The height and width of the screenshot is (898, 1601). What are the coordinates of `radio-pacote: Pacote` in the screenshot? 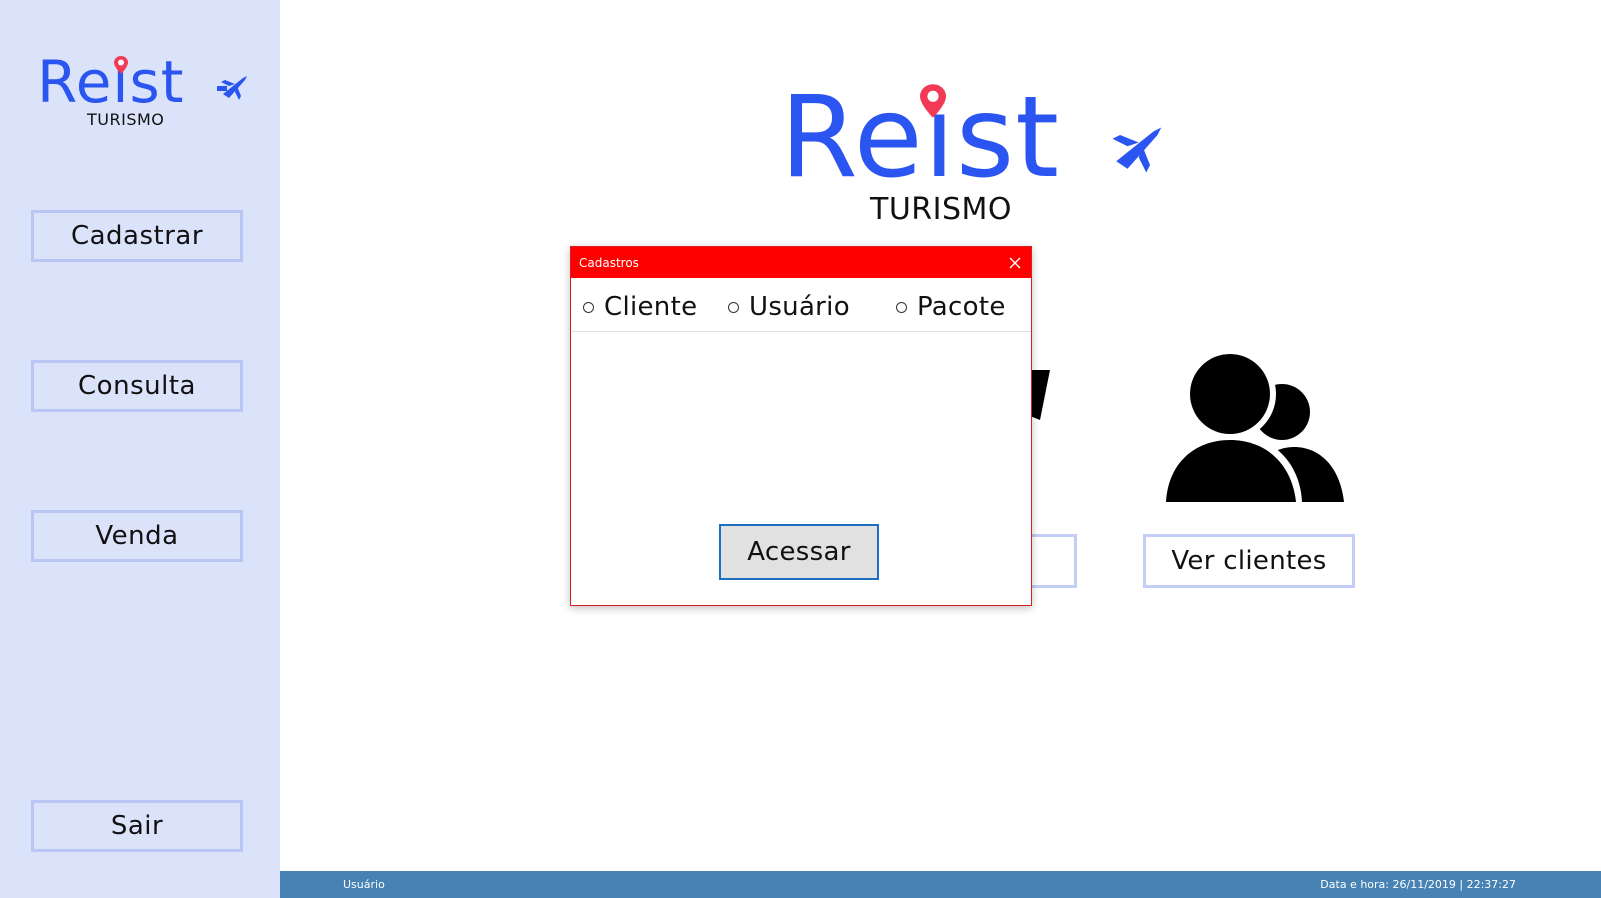 It's located at (951, 307).